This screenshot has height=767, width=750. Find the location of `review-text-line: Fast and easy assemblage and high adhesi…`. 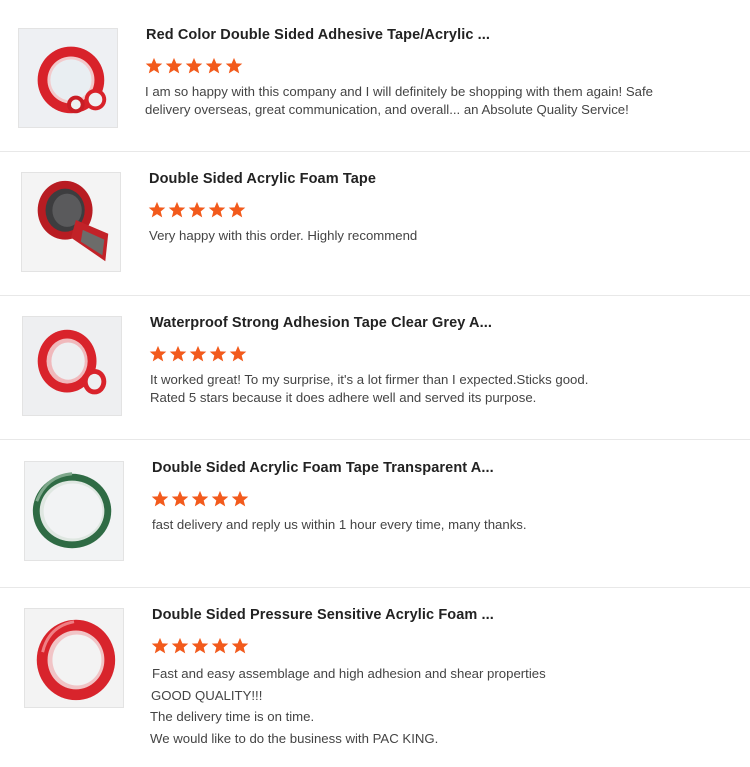

review-text-line: Fast and easy assemblage and high adhesi… is located at coordinates (349, 673).